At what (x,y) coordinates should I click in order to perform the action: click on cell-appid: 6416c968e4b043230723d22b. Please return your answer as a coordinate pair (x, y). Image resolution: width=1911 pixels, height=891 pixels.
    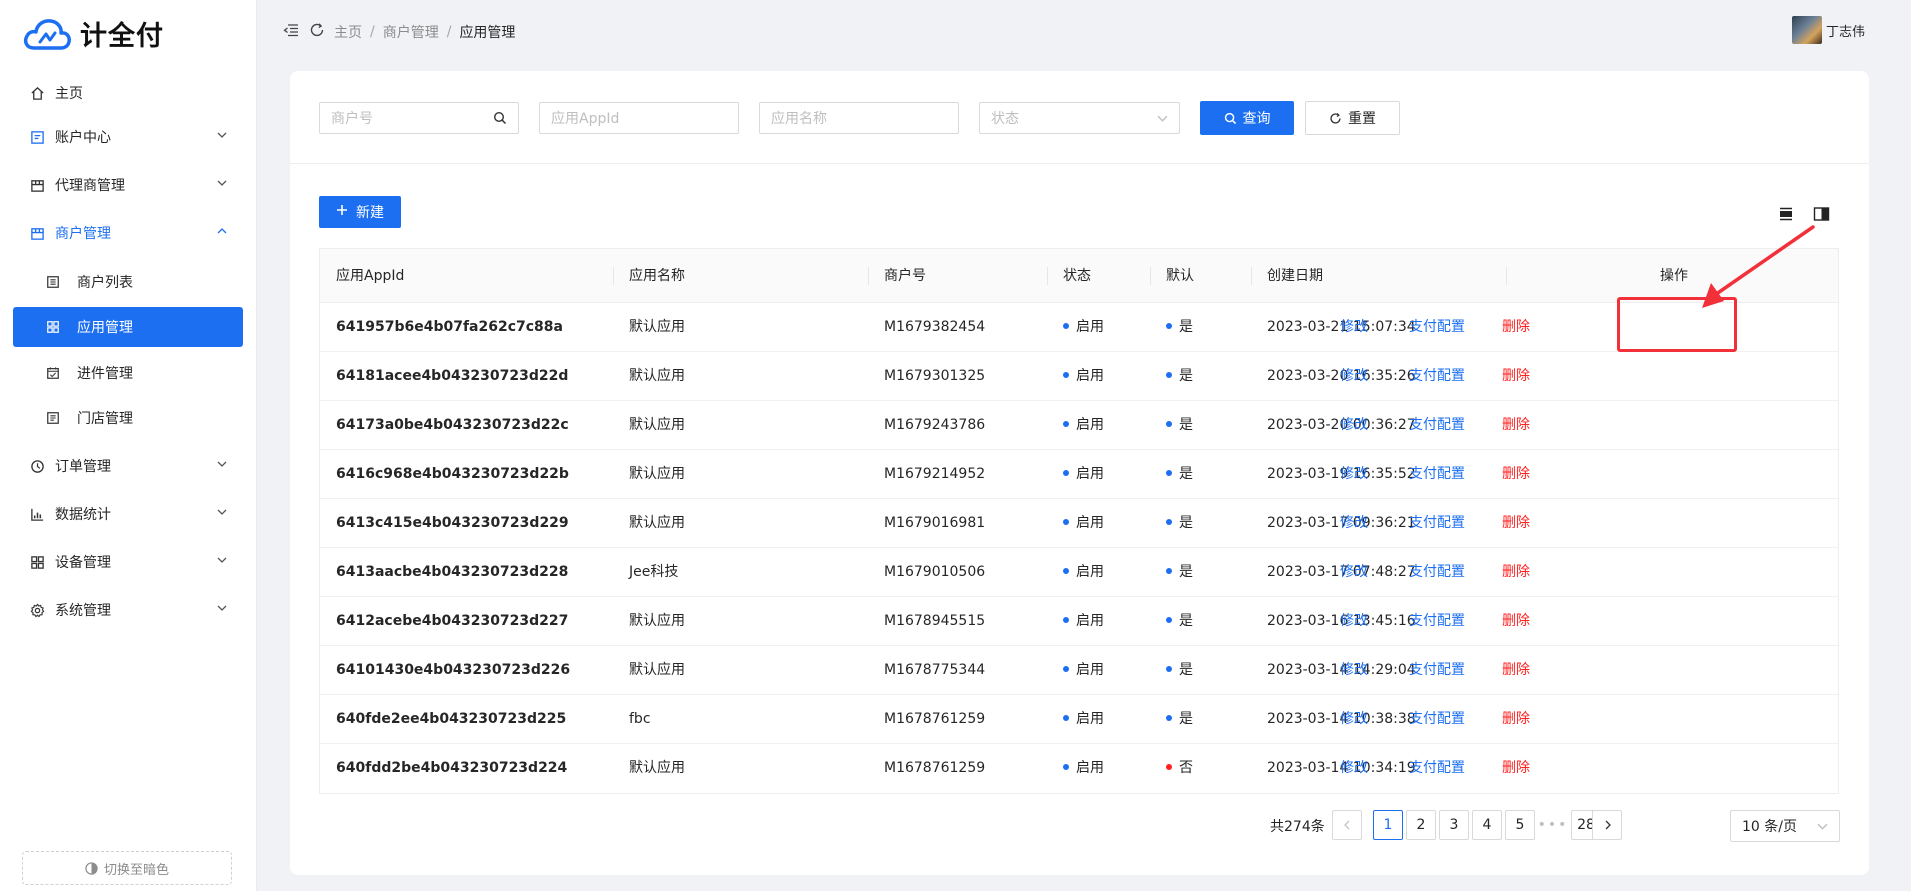
    Looking at the image, I should click on (452, 474).